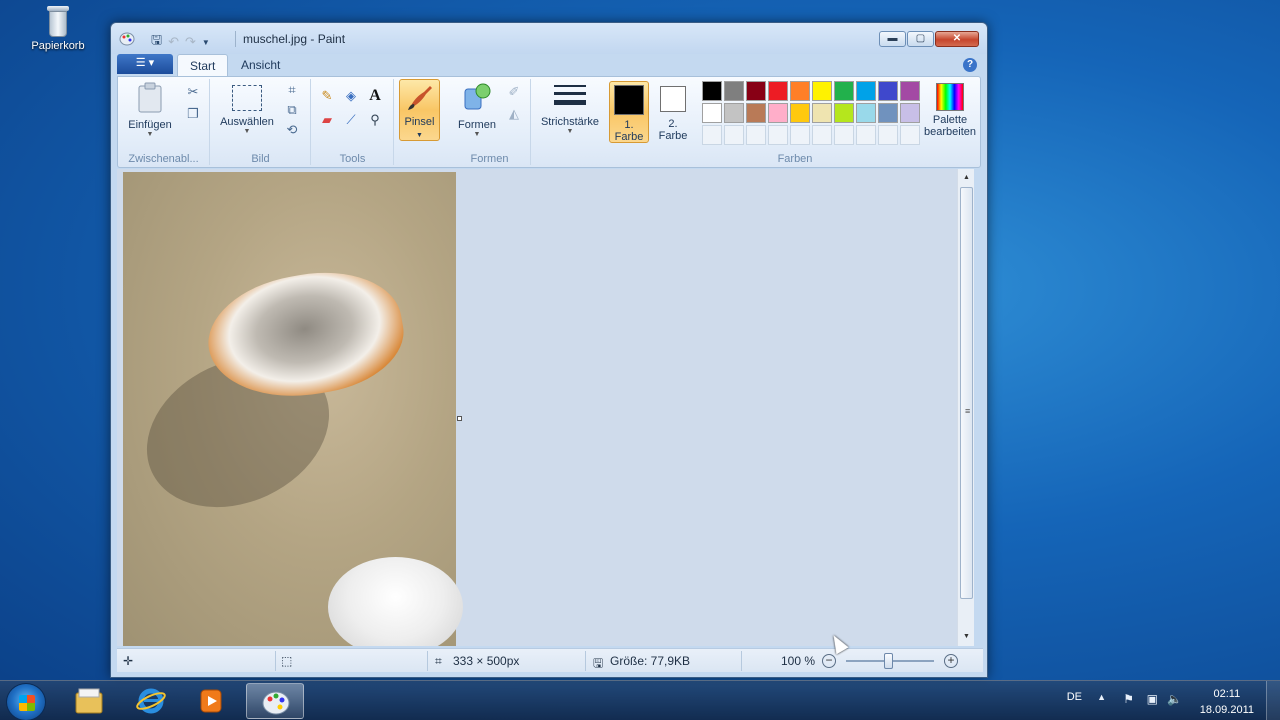 The image size is (1280, 720). I want to click on save-icon: 🖫, so click(156, 42).